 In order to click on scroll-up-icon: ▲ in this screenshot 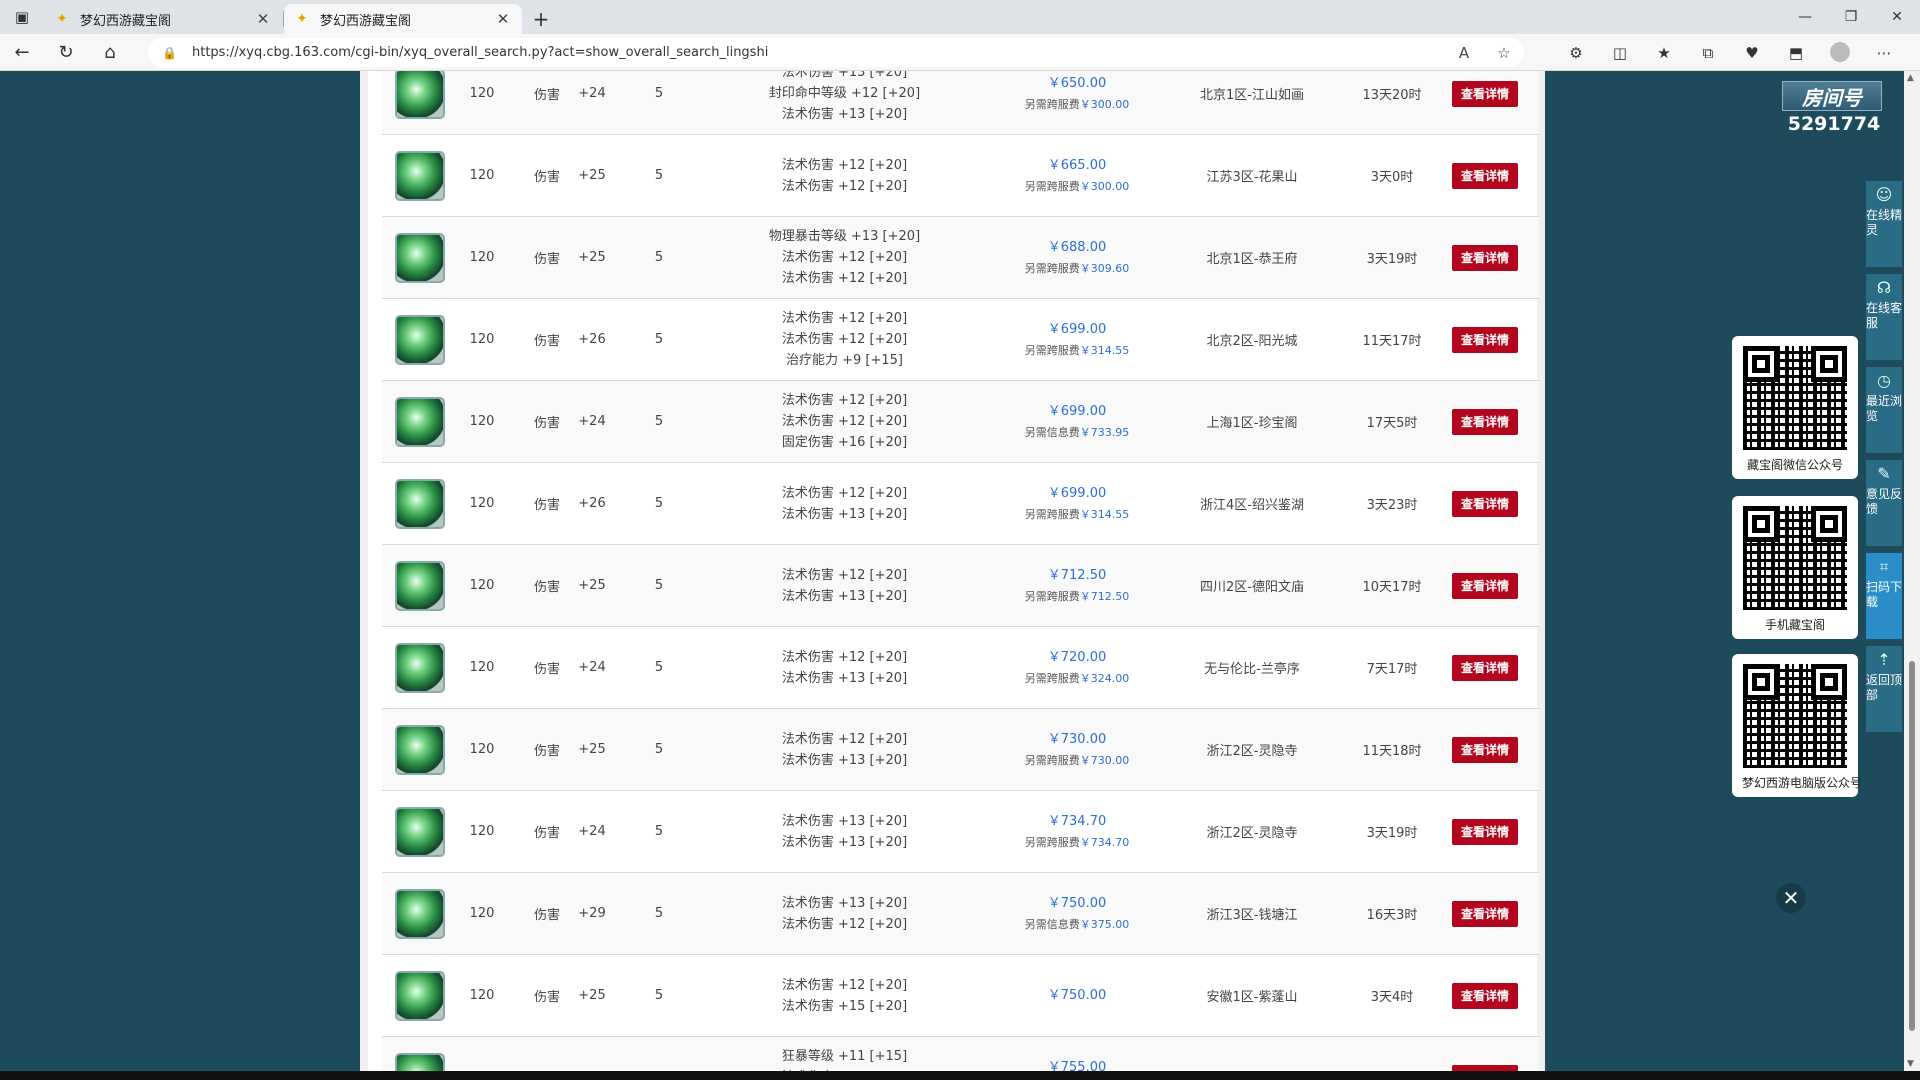, I will do `click(1910, 78)`.